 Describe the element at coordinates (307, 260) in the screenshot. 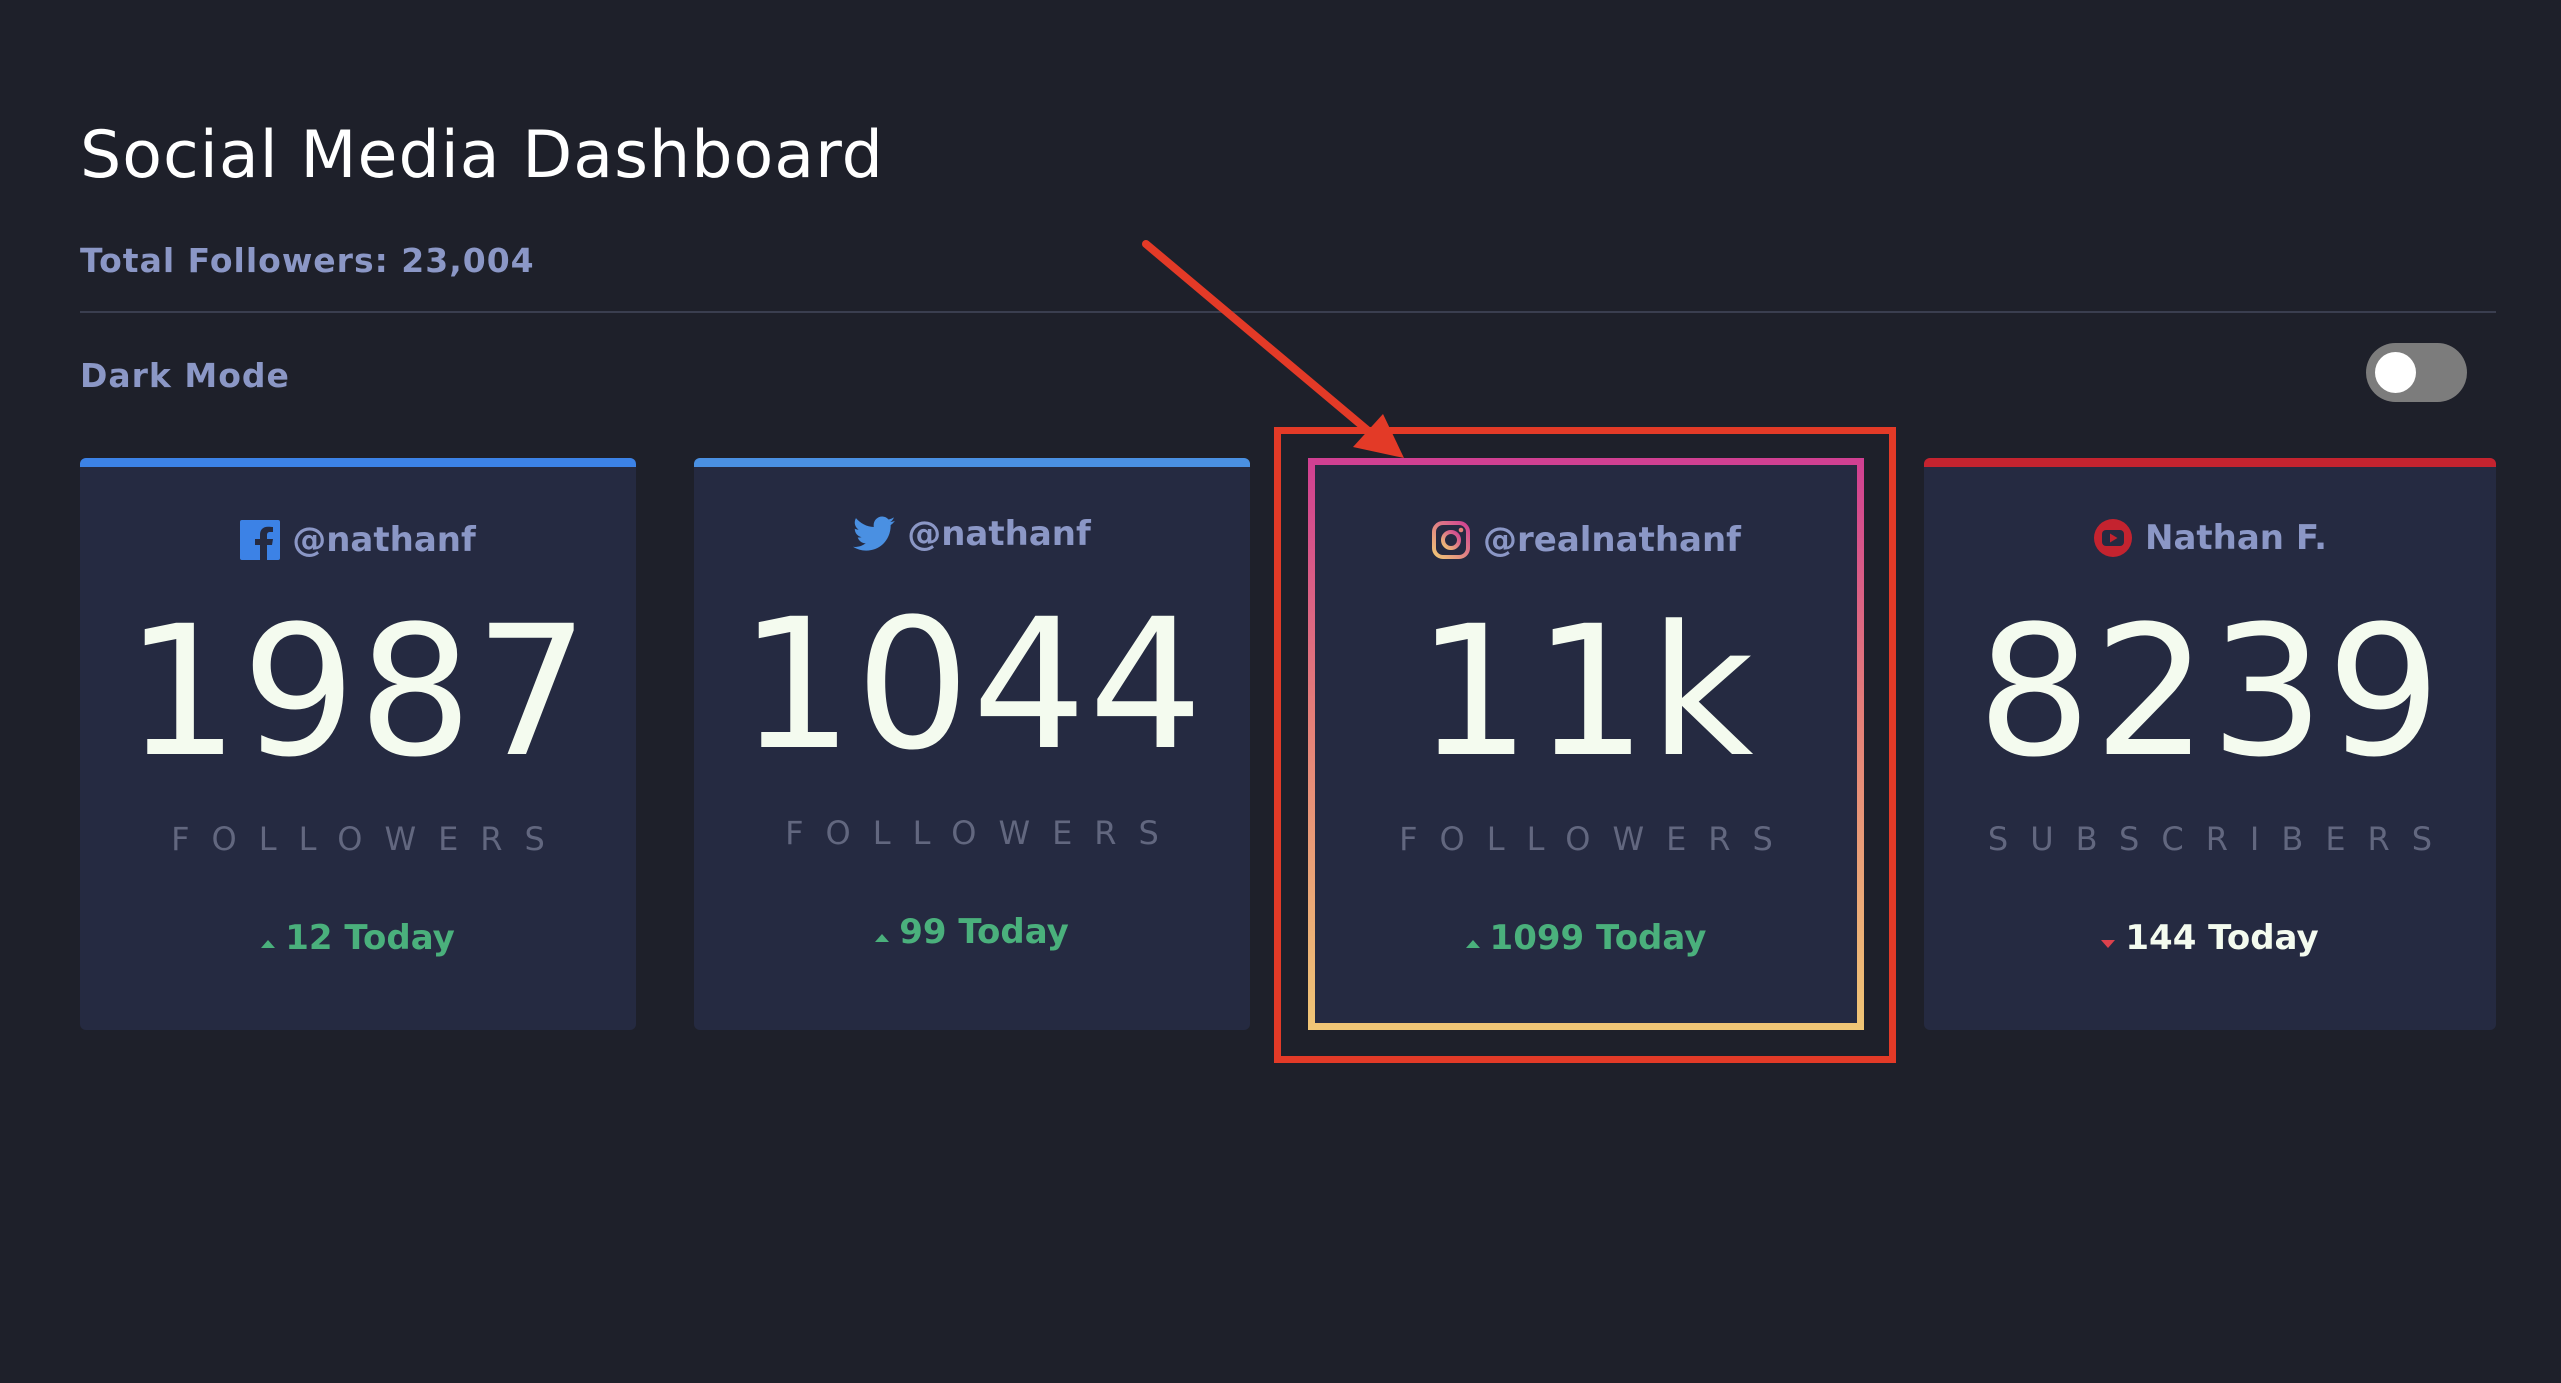

I see `total-followers: Total Followers: 23,004` at that location.